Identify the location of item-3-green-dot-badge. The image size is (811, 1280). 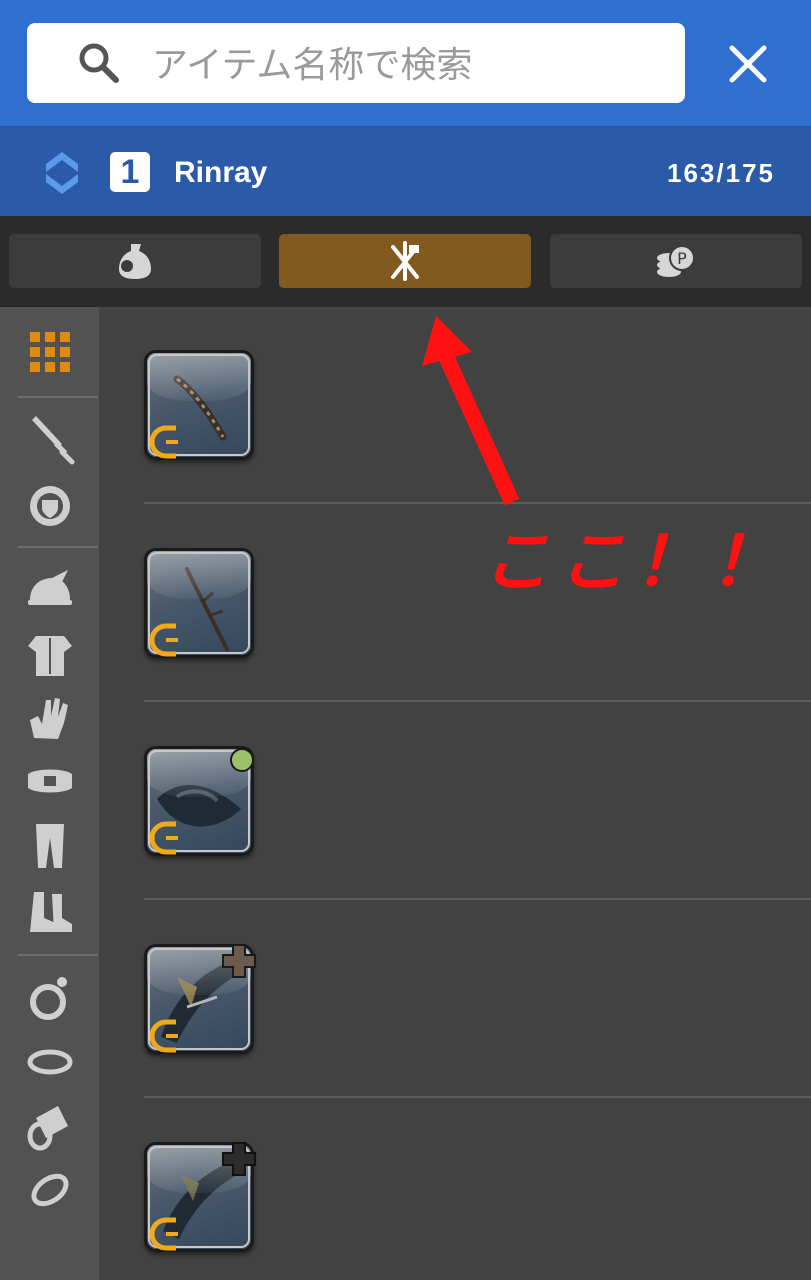
(242, 760).